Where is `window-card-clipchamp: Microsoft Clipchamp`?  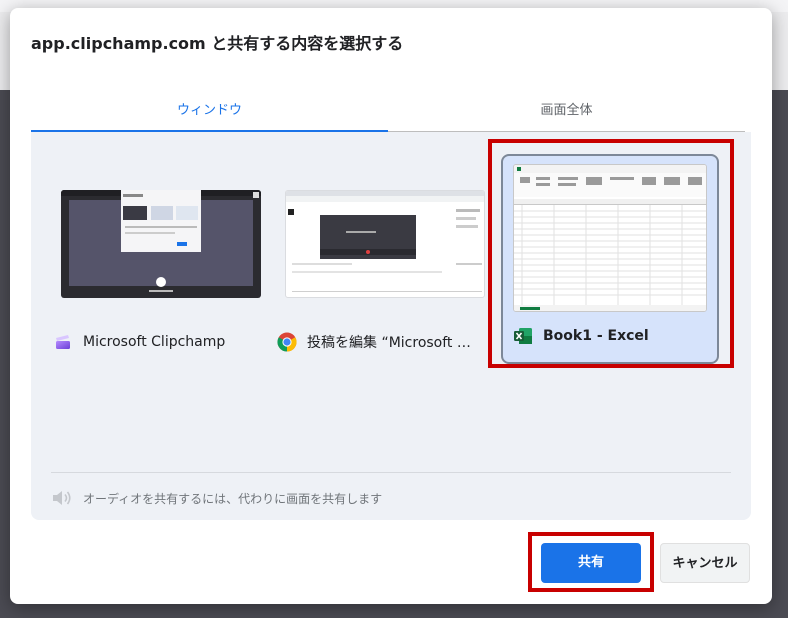
window-card-clipchamp: Microsoft Clipchamp is located at coordinates (159, 256).